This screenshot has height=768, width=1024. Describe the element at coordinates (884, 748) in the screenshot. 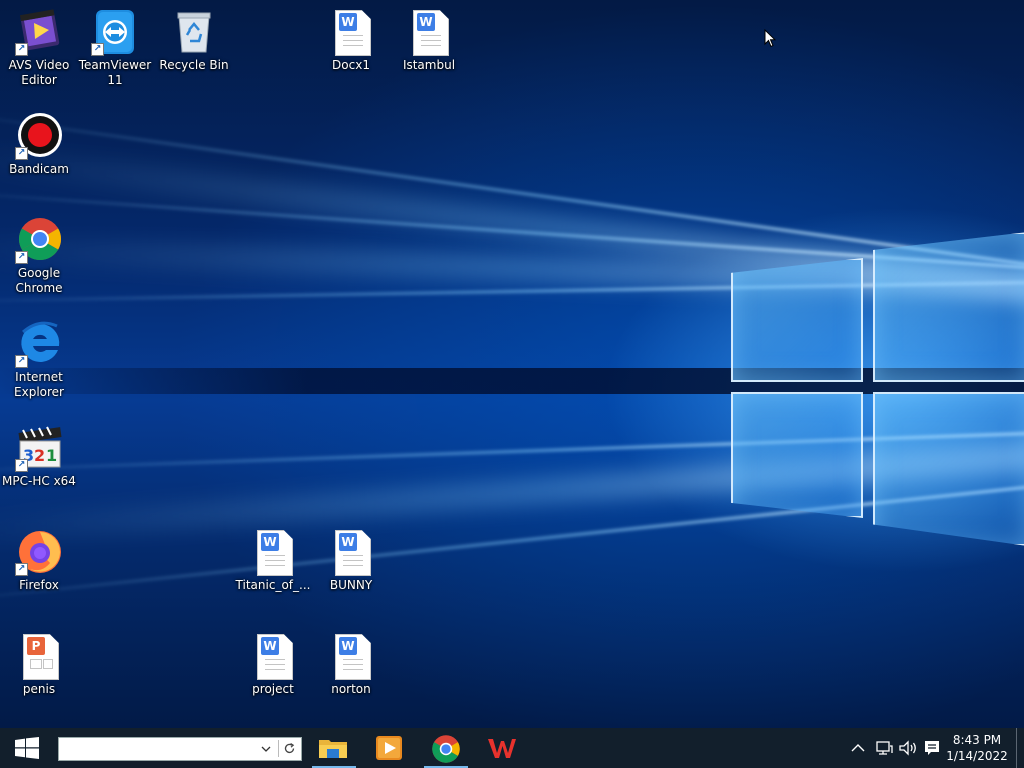

I see `network-icon` at that location.